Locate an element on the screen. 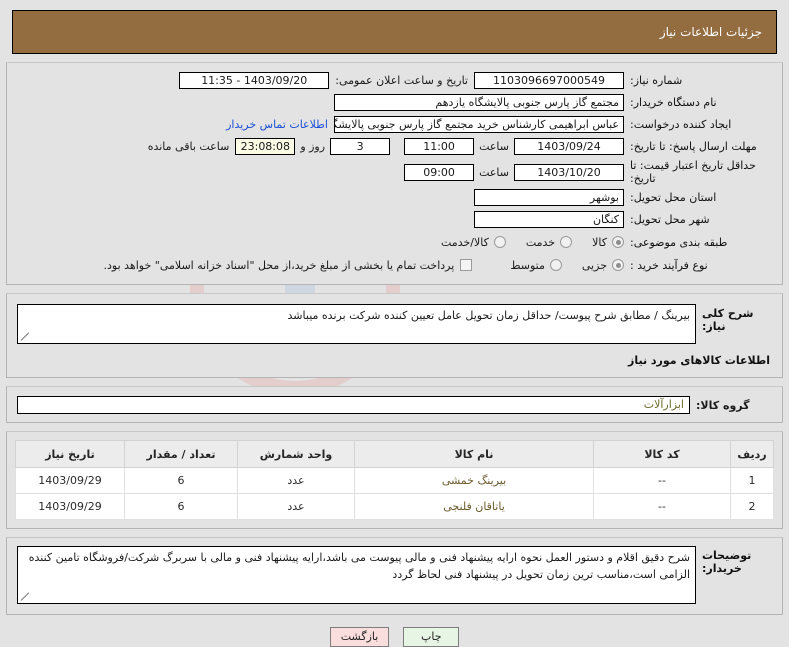 The height and width of the screenshot is (647, 789). subject-category-label: طبقه بندی موضوعی: is located at coordinates (679, 242).